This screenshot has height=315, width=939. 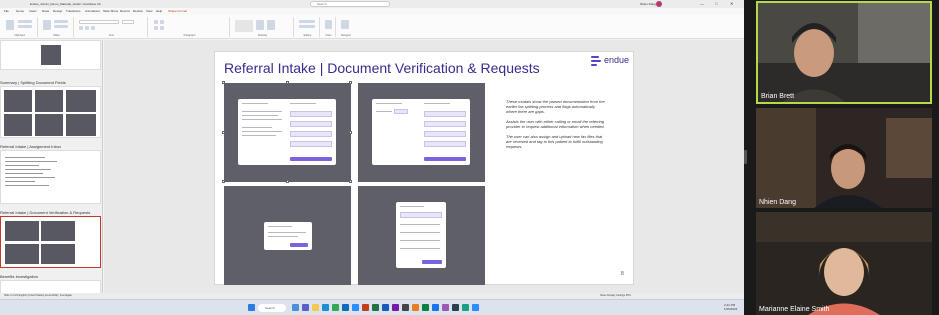 What do you see at coordinates (745, 157) in the screenshot?
I see `panel-resize-handle` at bounding box center [745, 157].